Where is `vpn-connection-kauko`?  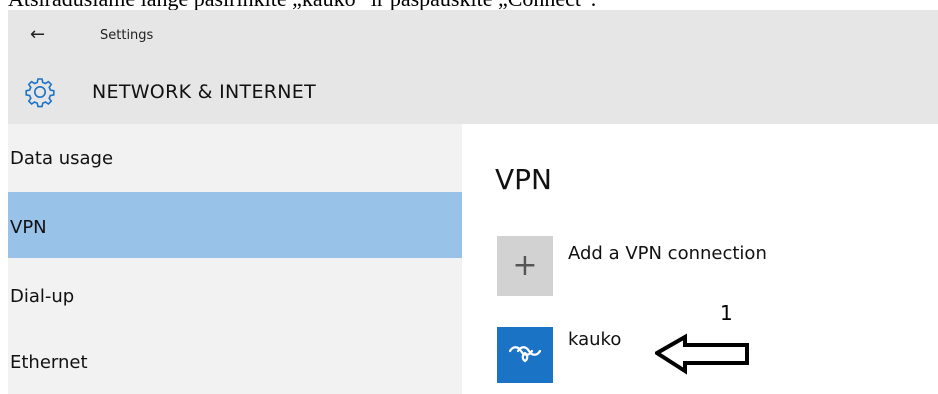 vpn-connection-kauko is located at coordinates (525, 355).